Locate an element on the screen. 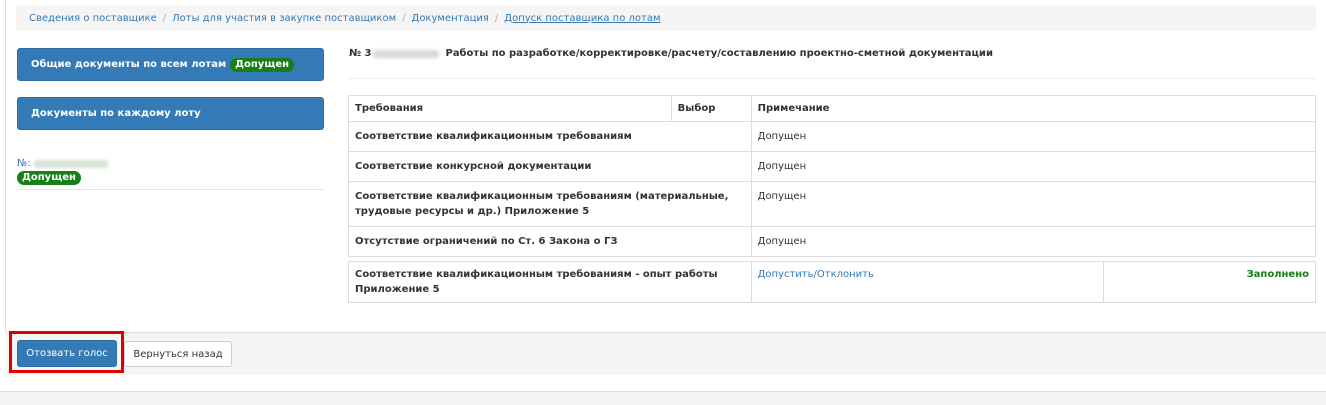 The height and width of the screenshot is (405, 1326). admit-reject-link: Допустить/Отклонить is located at coordinates (816, 274).